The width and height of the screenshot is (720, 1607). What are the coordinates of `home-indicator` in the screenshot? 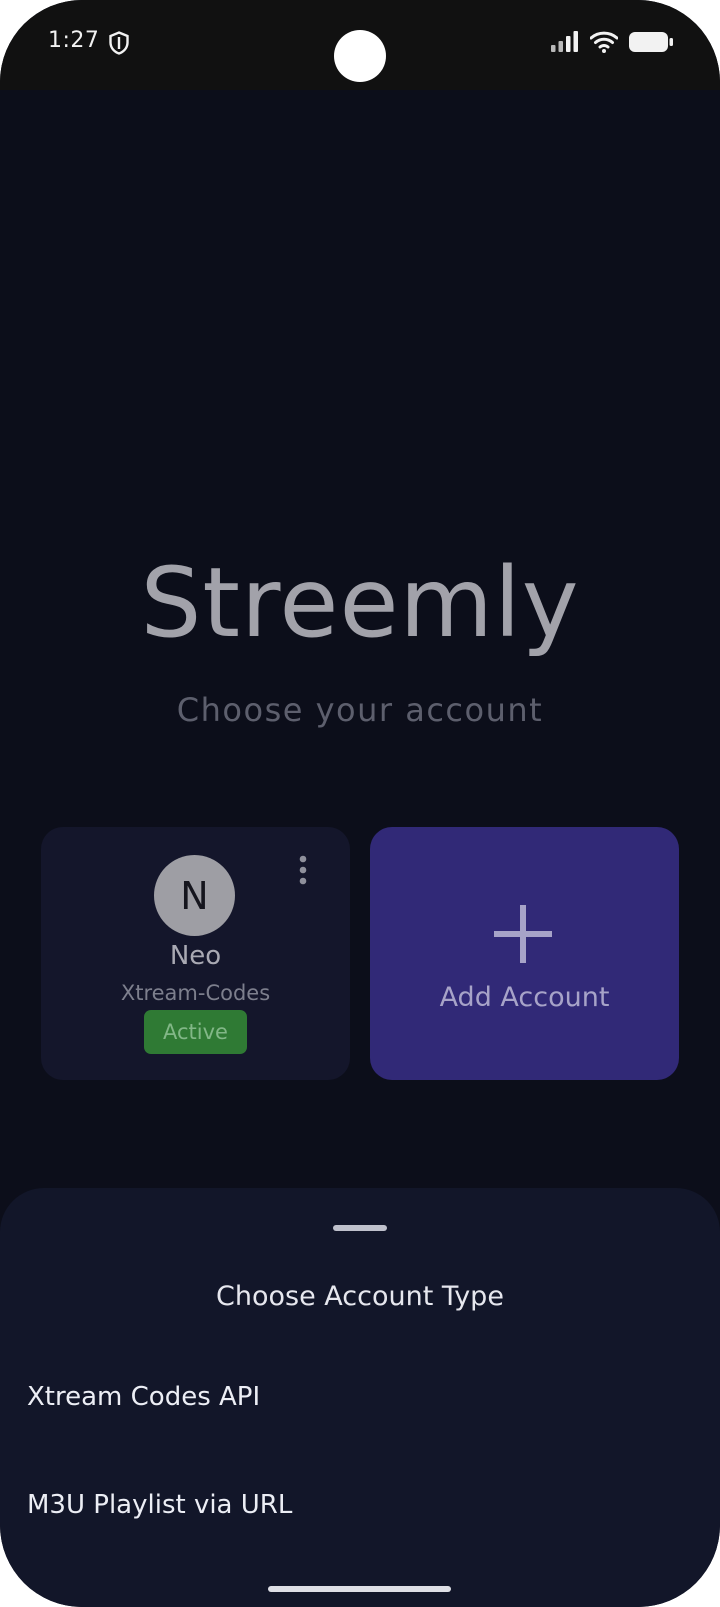 It's located at (359, 1589).